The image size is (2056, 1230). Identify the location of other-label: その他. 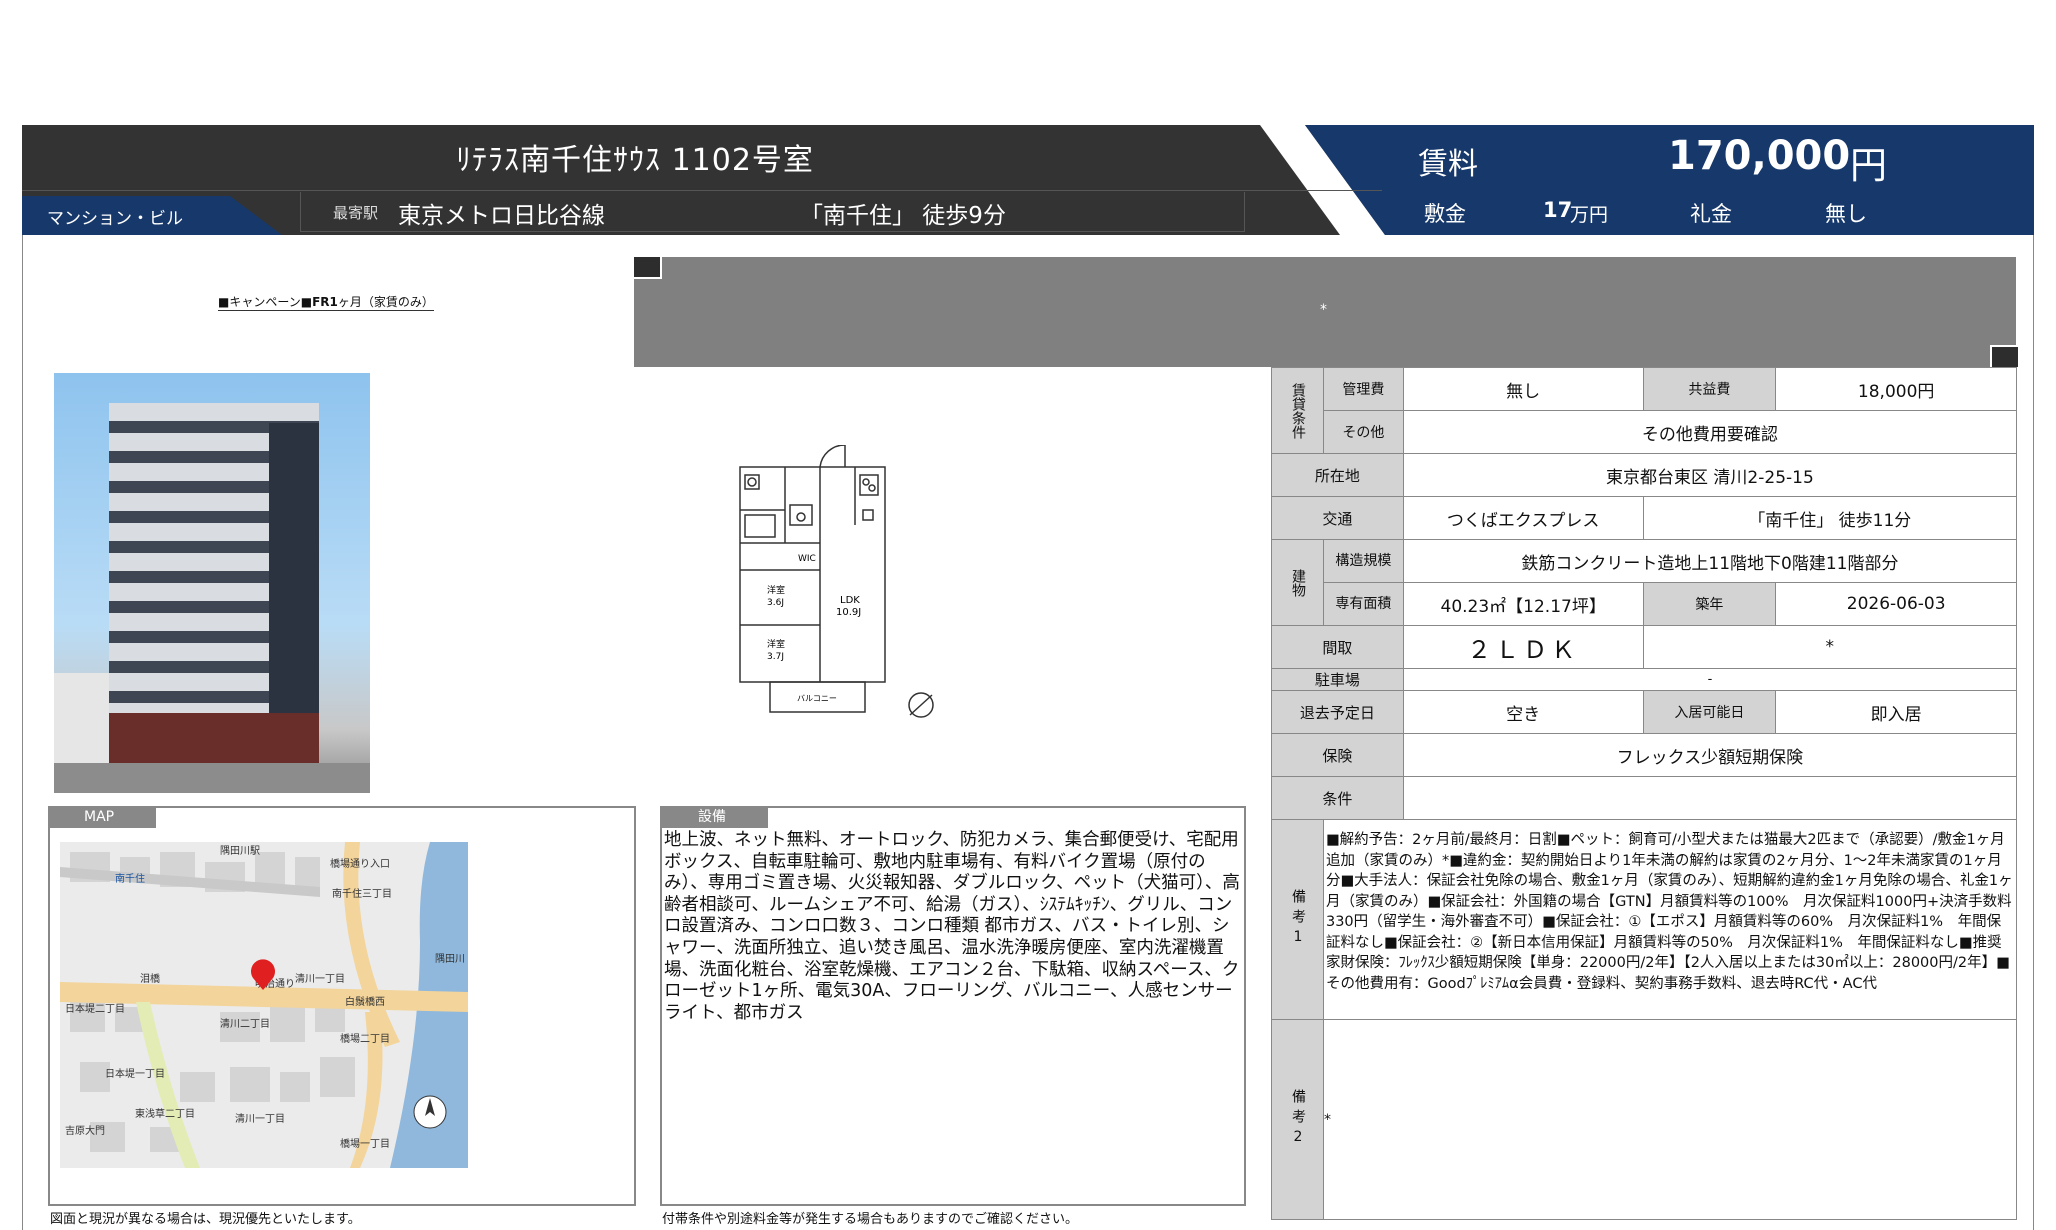
(1363, 432).